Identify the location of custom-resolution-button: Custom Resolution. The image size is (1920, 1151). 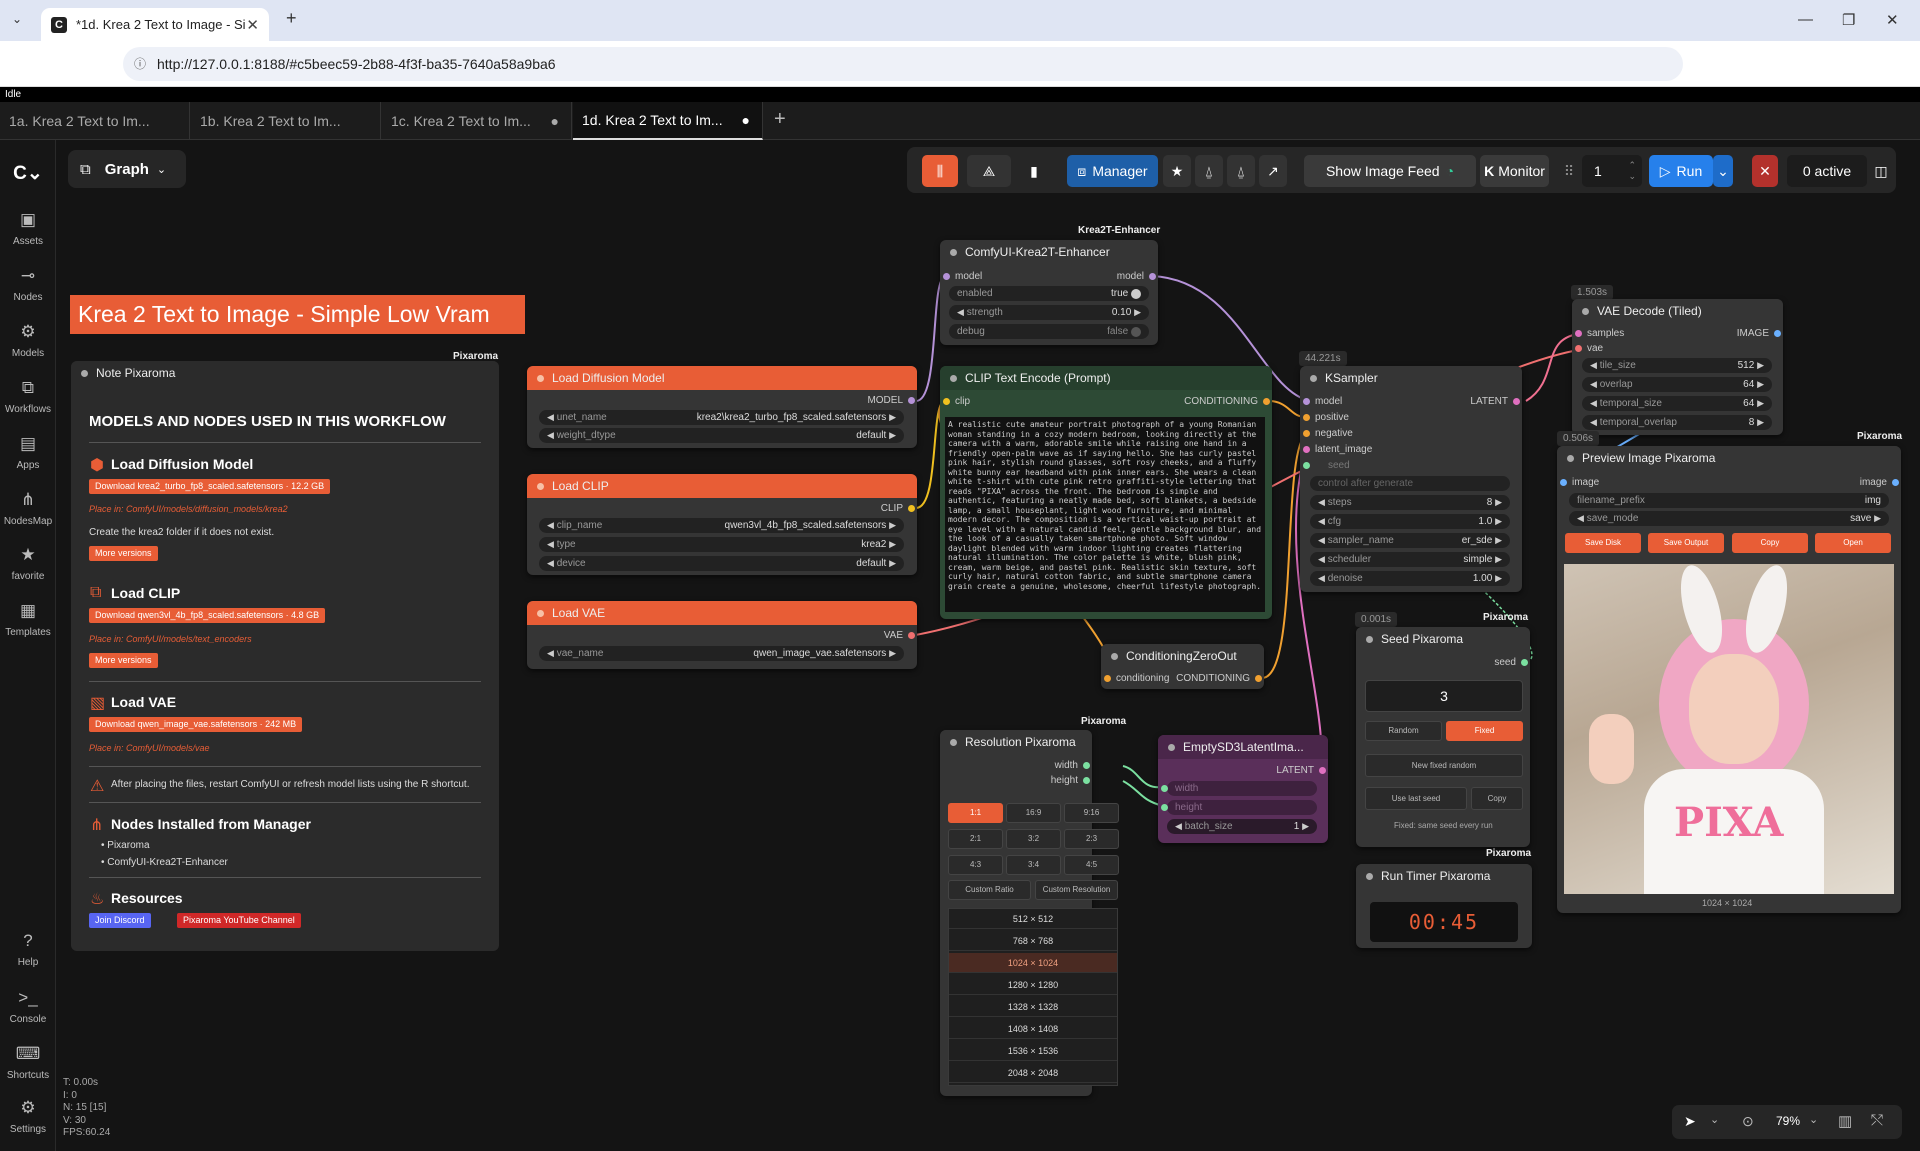
(1076, 890).